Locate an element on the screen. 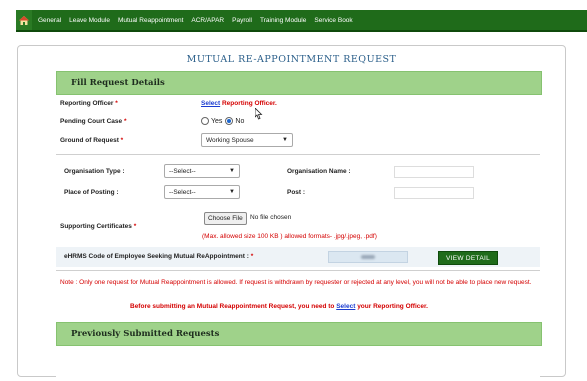 The image size is (587, 381). place-of-posting-select: --Select-- ▼ is located at coordinates (202, 192).